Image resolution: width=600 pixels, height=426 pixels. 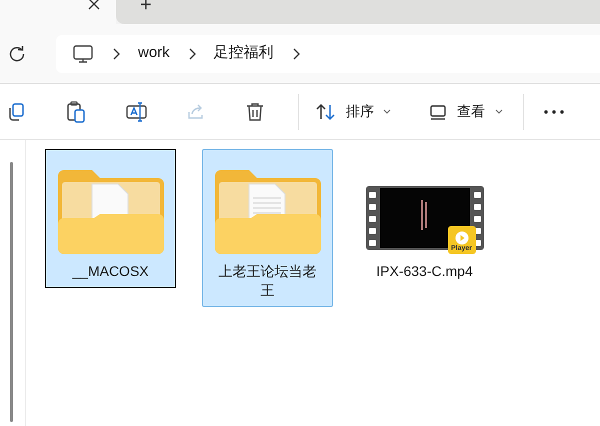 What do you see at coordinates (244, 53) in the screenshot?
I see `breadcrumb-item: 足控福利` at bounding box center [244, 53].